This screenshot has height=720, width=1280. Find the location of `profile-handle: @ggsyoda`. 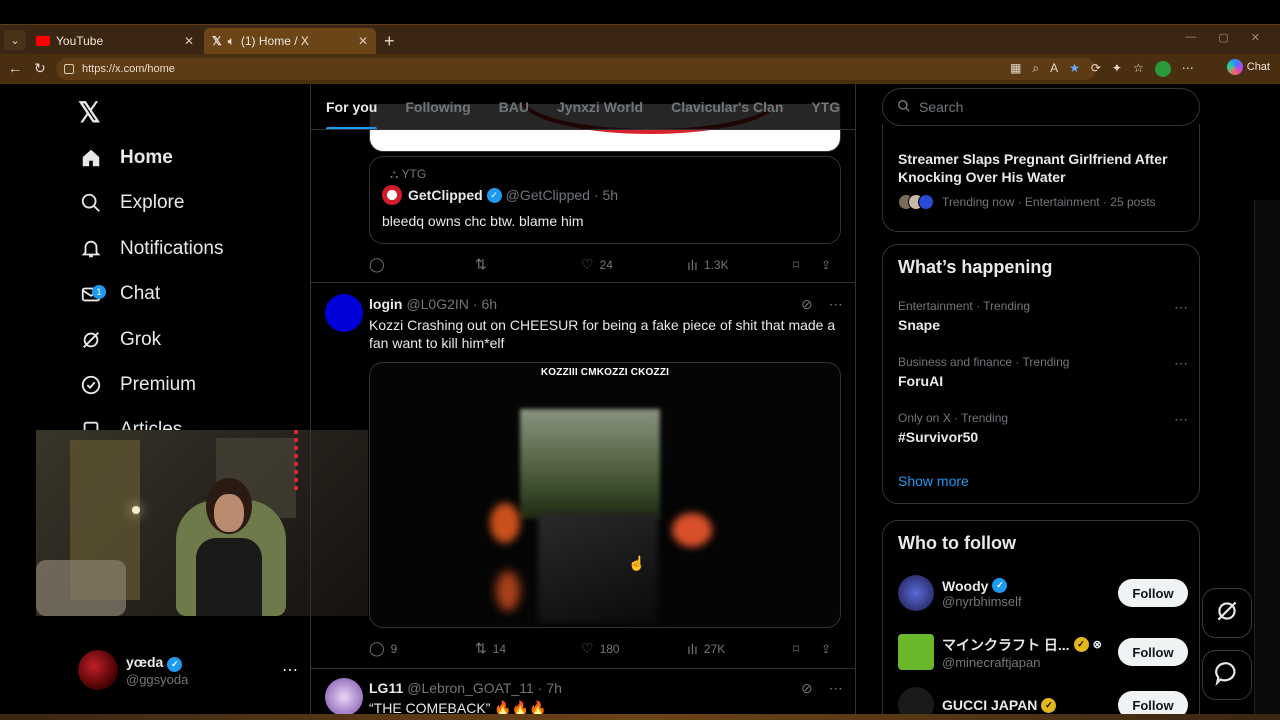

profile-handle: @ggsyoda is located at coordinates (157, 679).